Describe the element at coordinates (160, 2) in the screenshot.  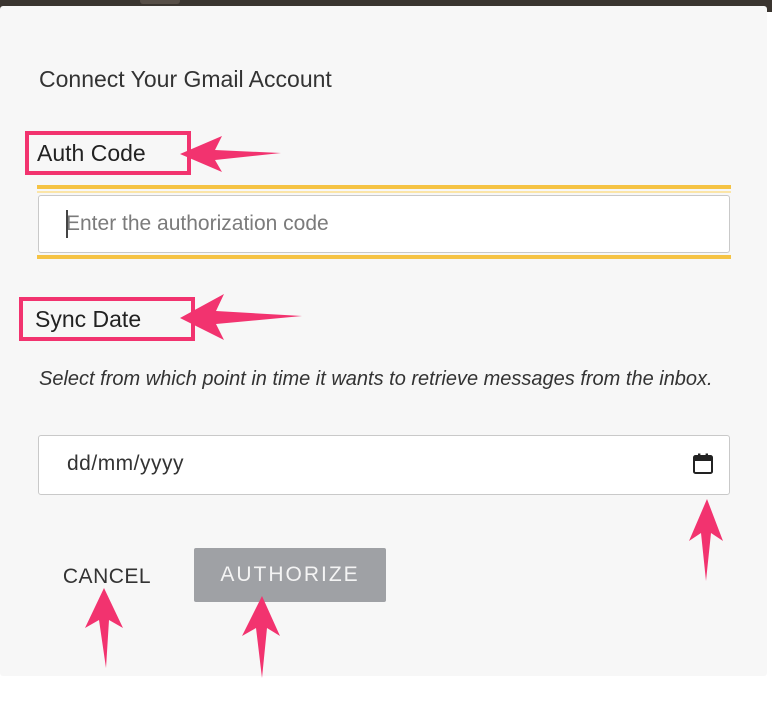
I see `backdrop-text-fragment` at that location.